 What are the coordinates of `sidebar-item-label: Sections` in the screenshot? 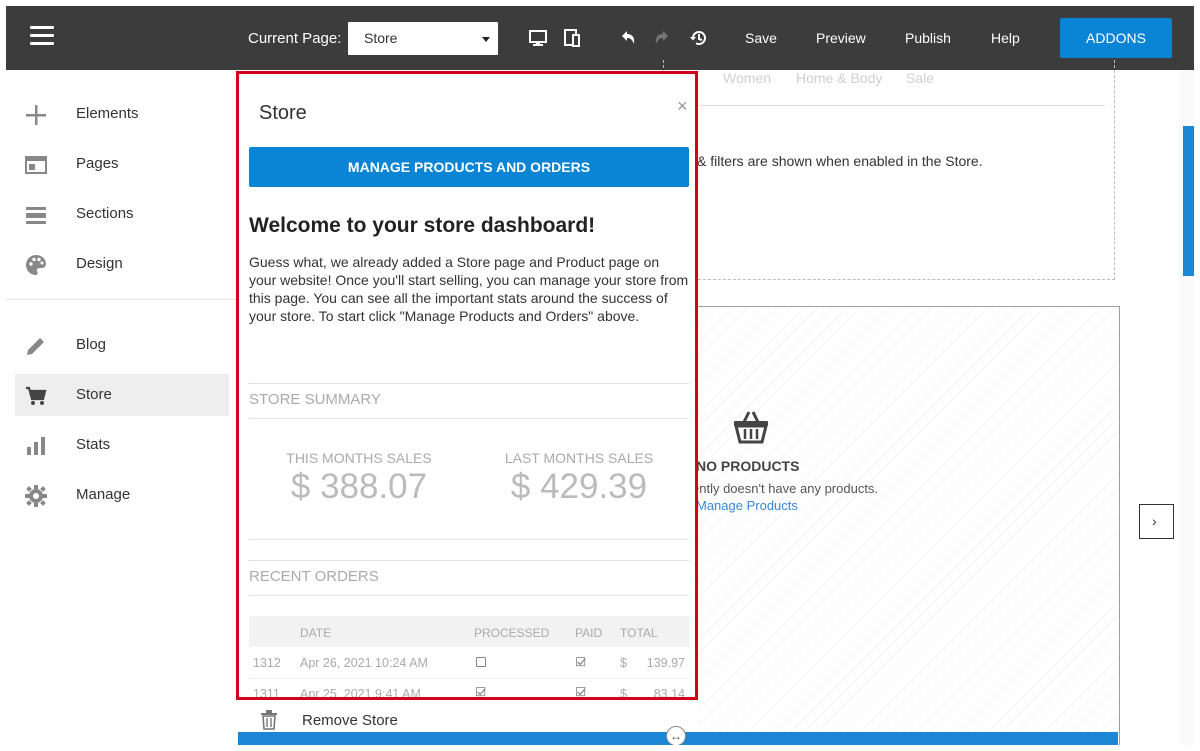 It's located at (105, 213).